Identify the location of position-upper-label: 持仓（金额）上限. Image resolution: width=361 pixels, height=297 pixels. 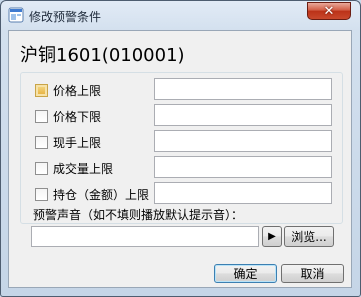
(101, 195).